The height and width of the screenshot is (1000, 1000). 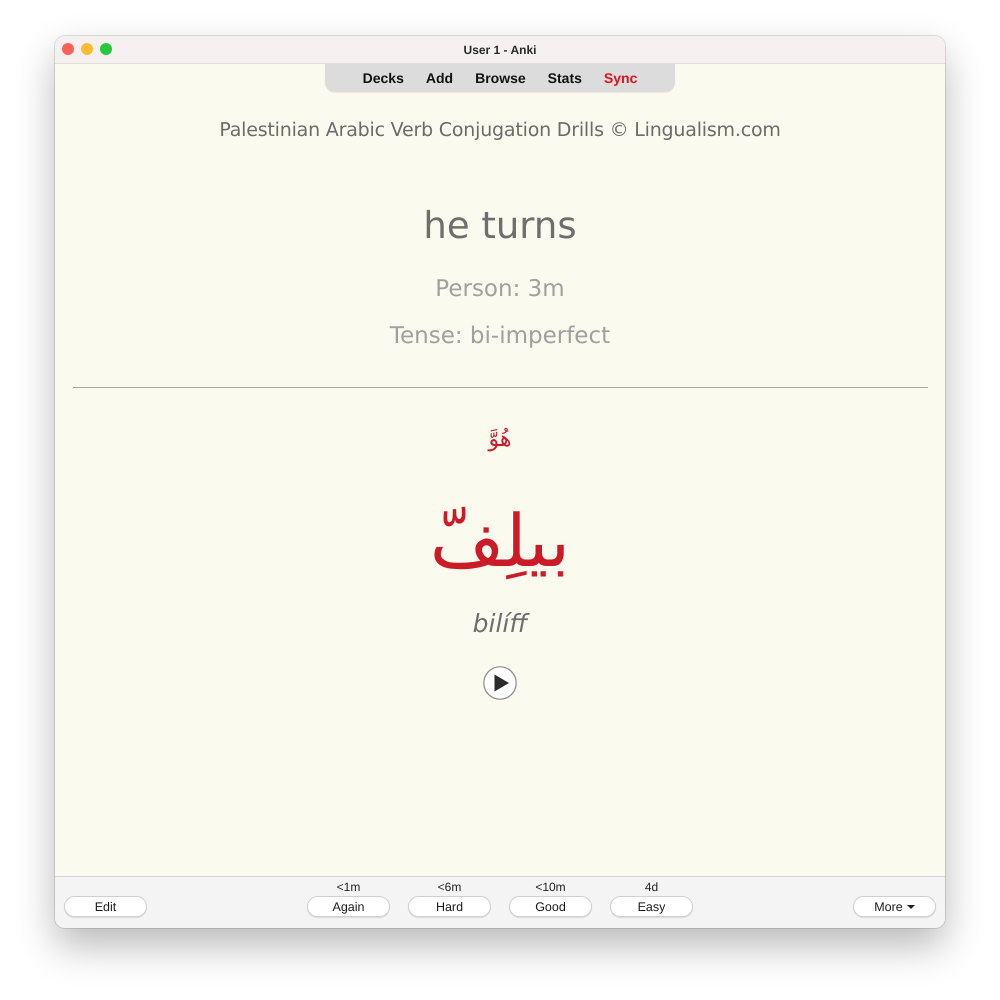 I want to click on toolbar-link: Sync, so click(x=620, y=78).